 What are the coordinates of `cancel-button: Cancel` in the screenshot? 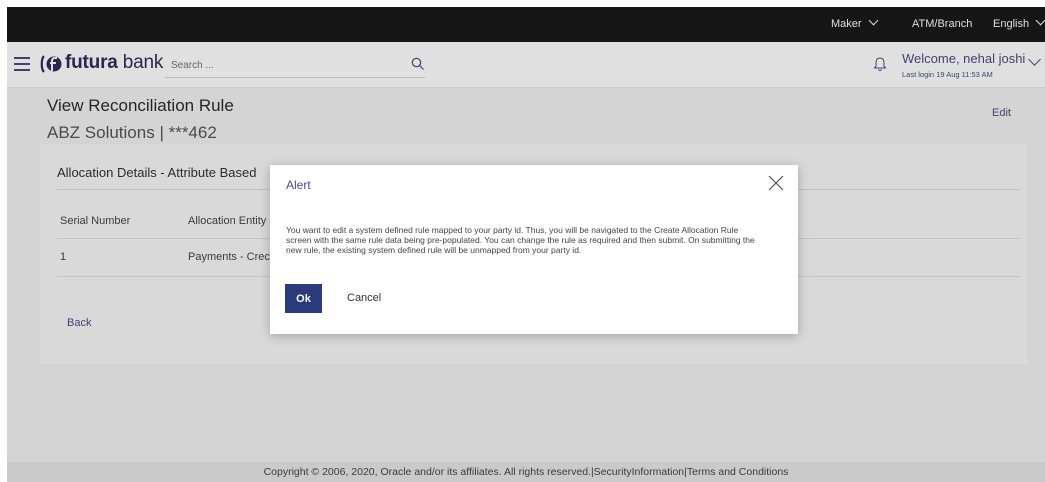 It's located at (364, 298).